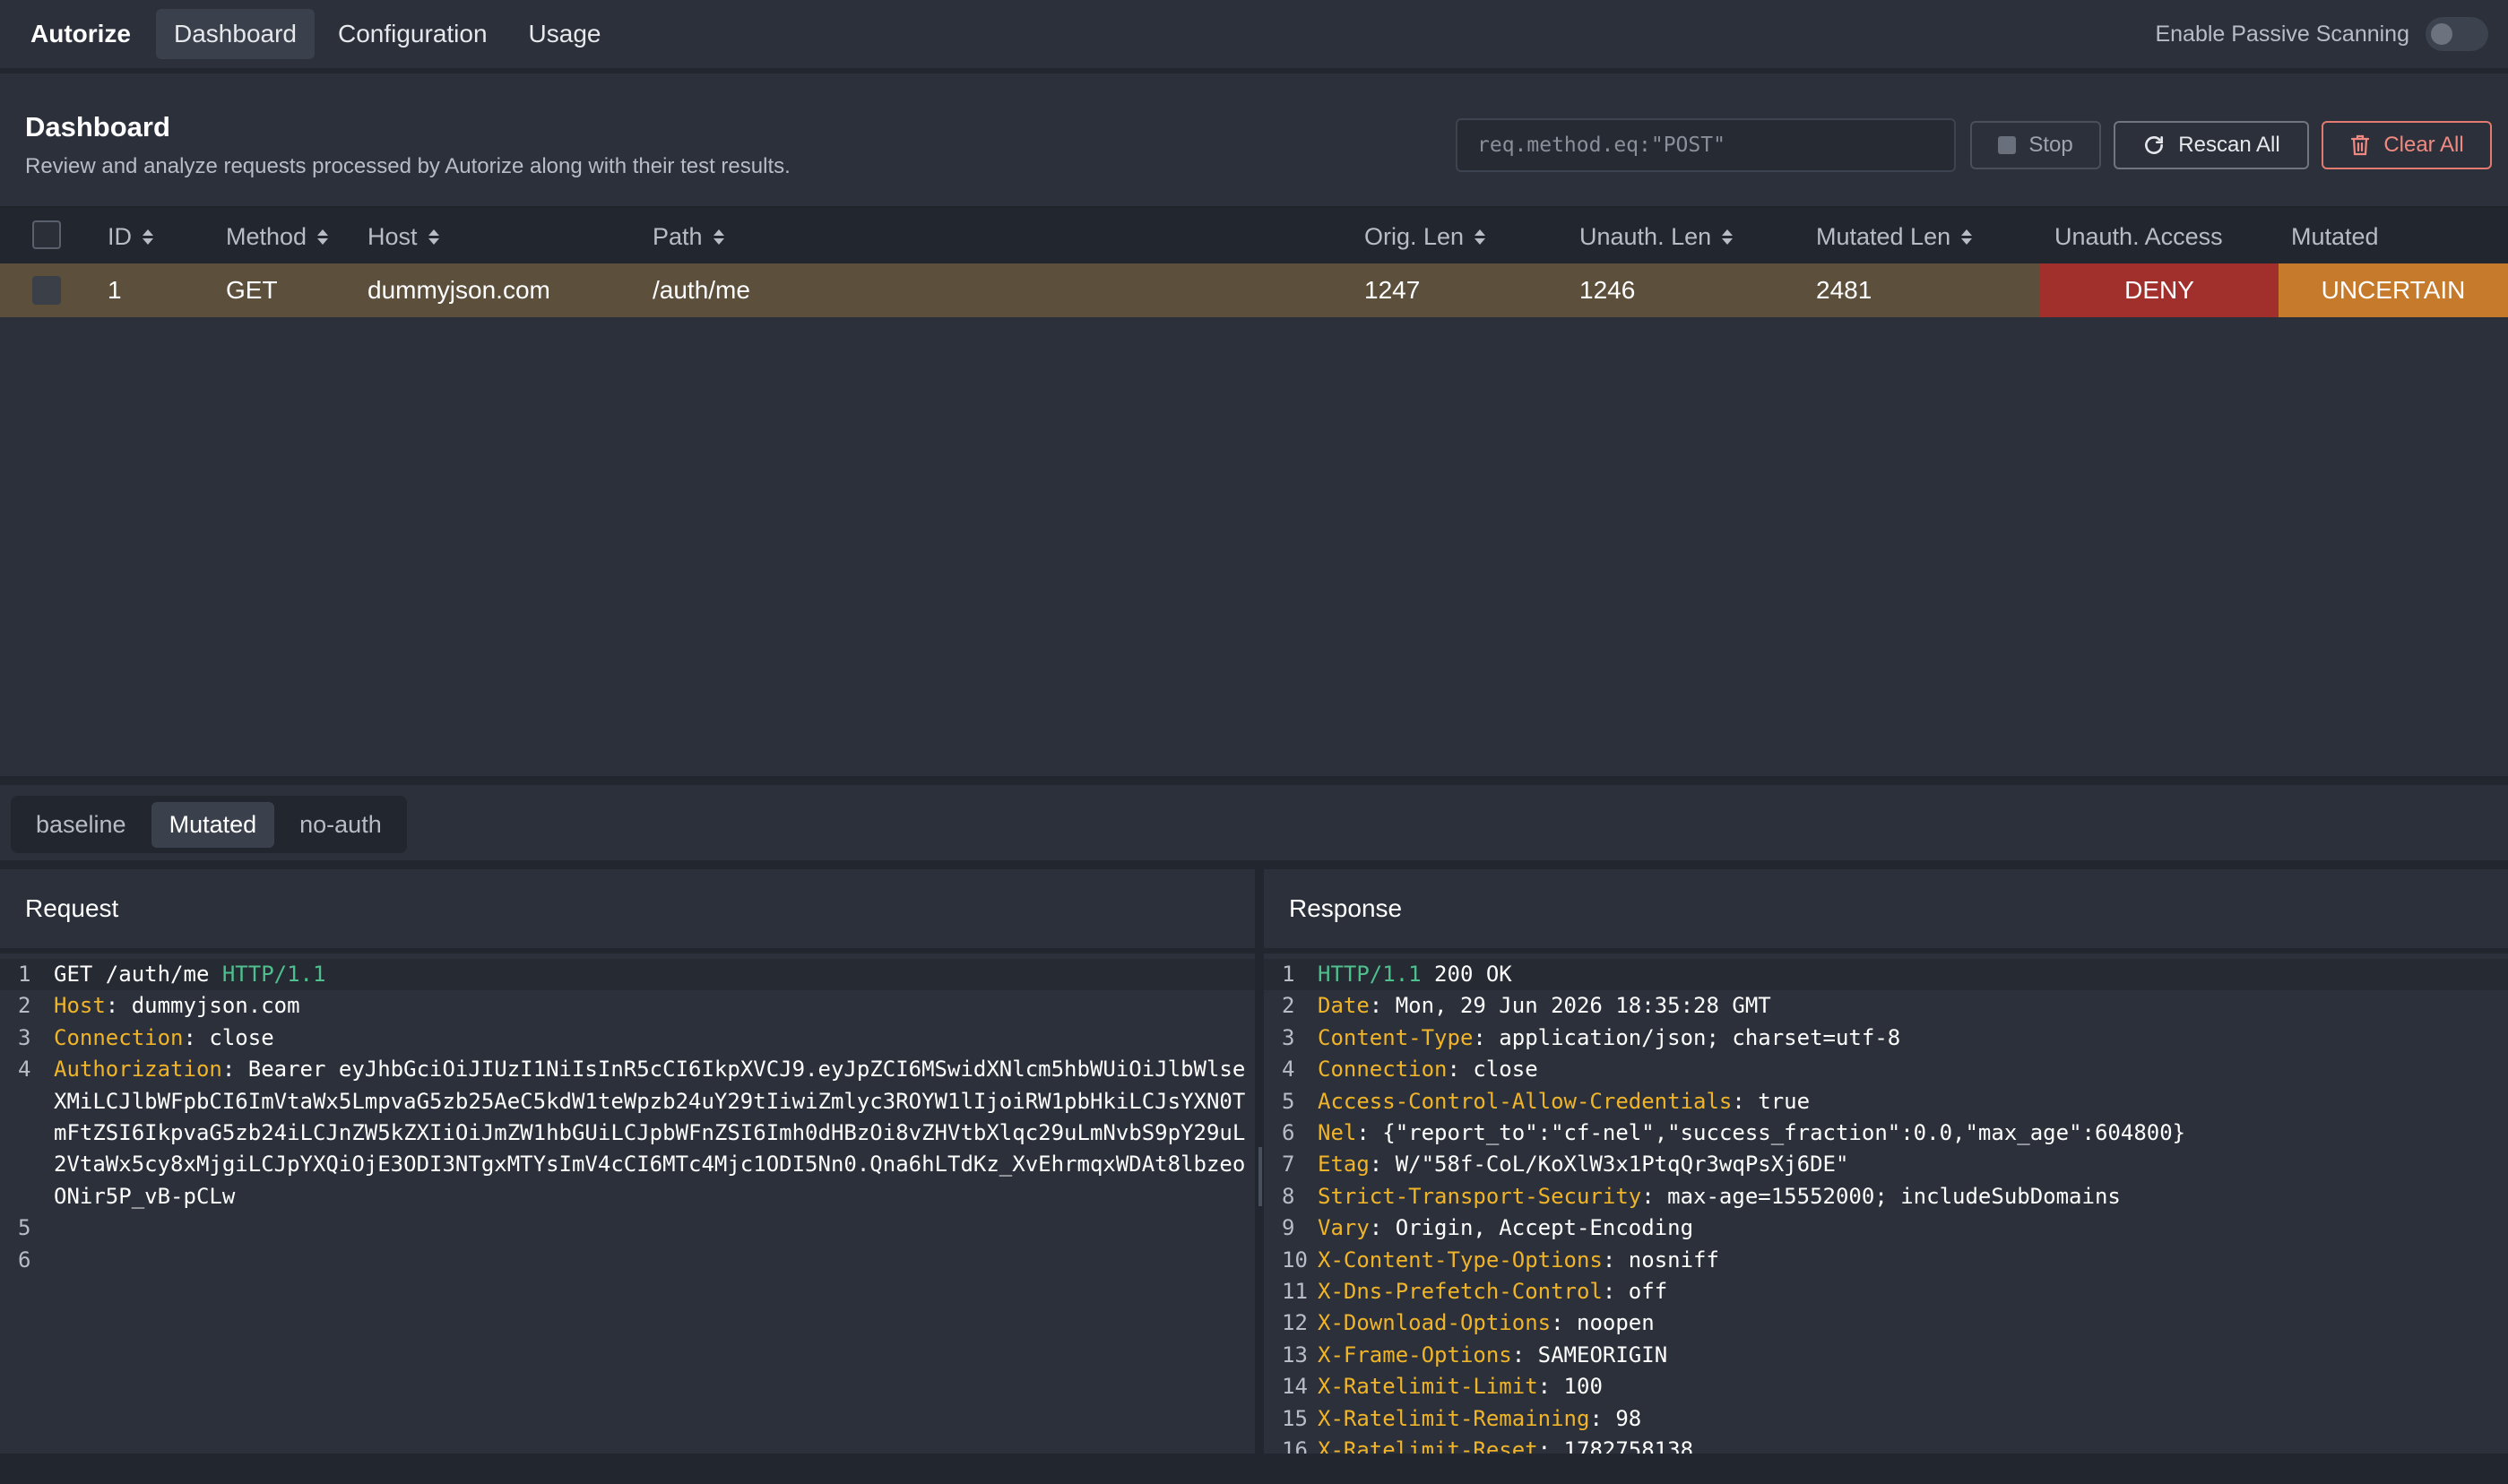  I want to click on header-value: : SAMEORIGIN, so click(1589, 1355).